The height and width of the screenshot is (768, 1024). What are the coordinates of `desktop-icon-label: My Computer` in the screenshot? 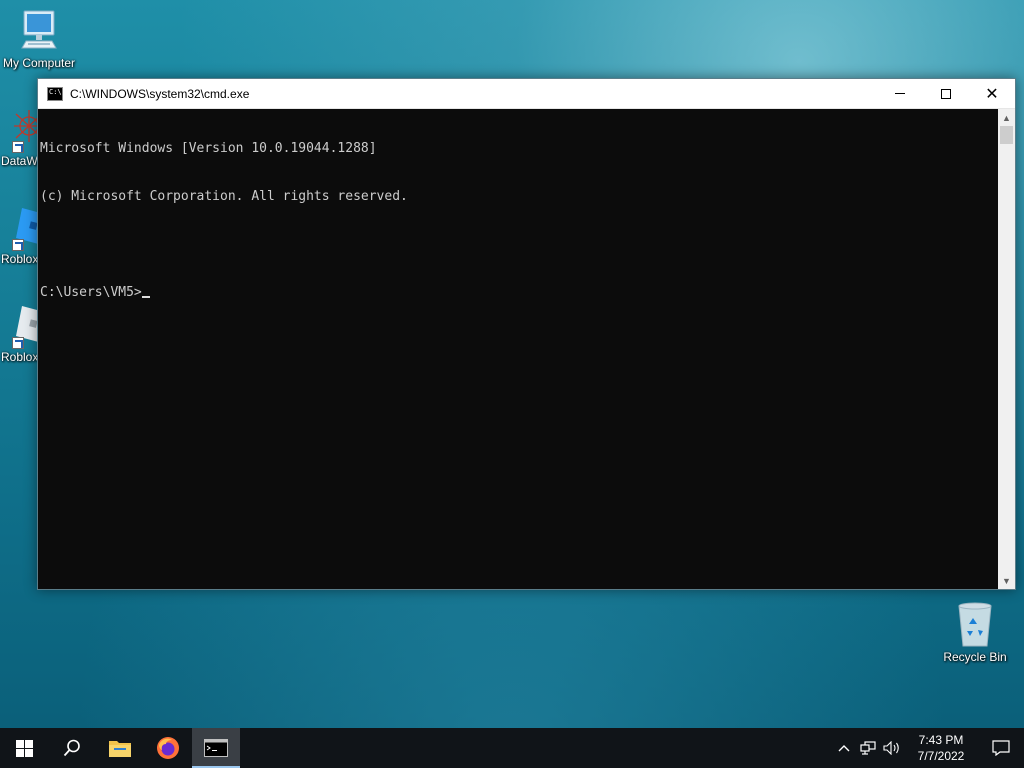 It's located at (39, 63).